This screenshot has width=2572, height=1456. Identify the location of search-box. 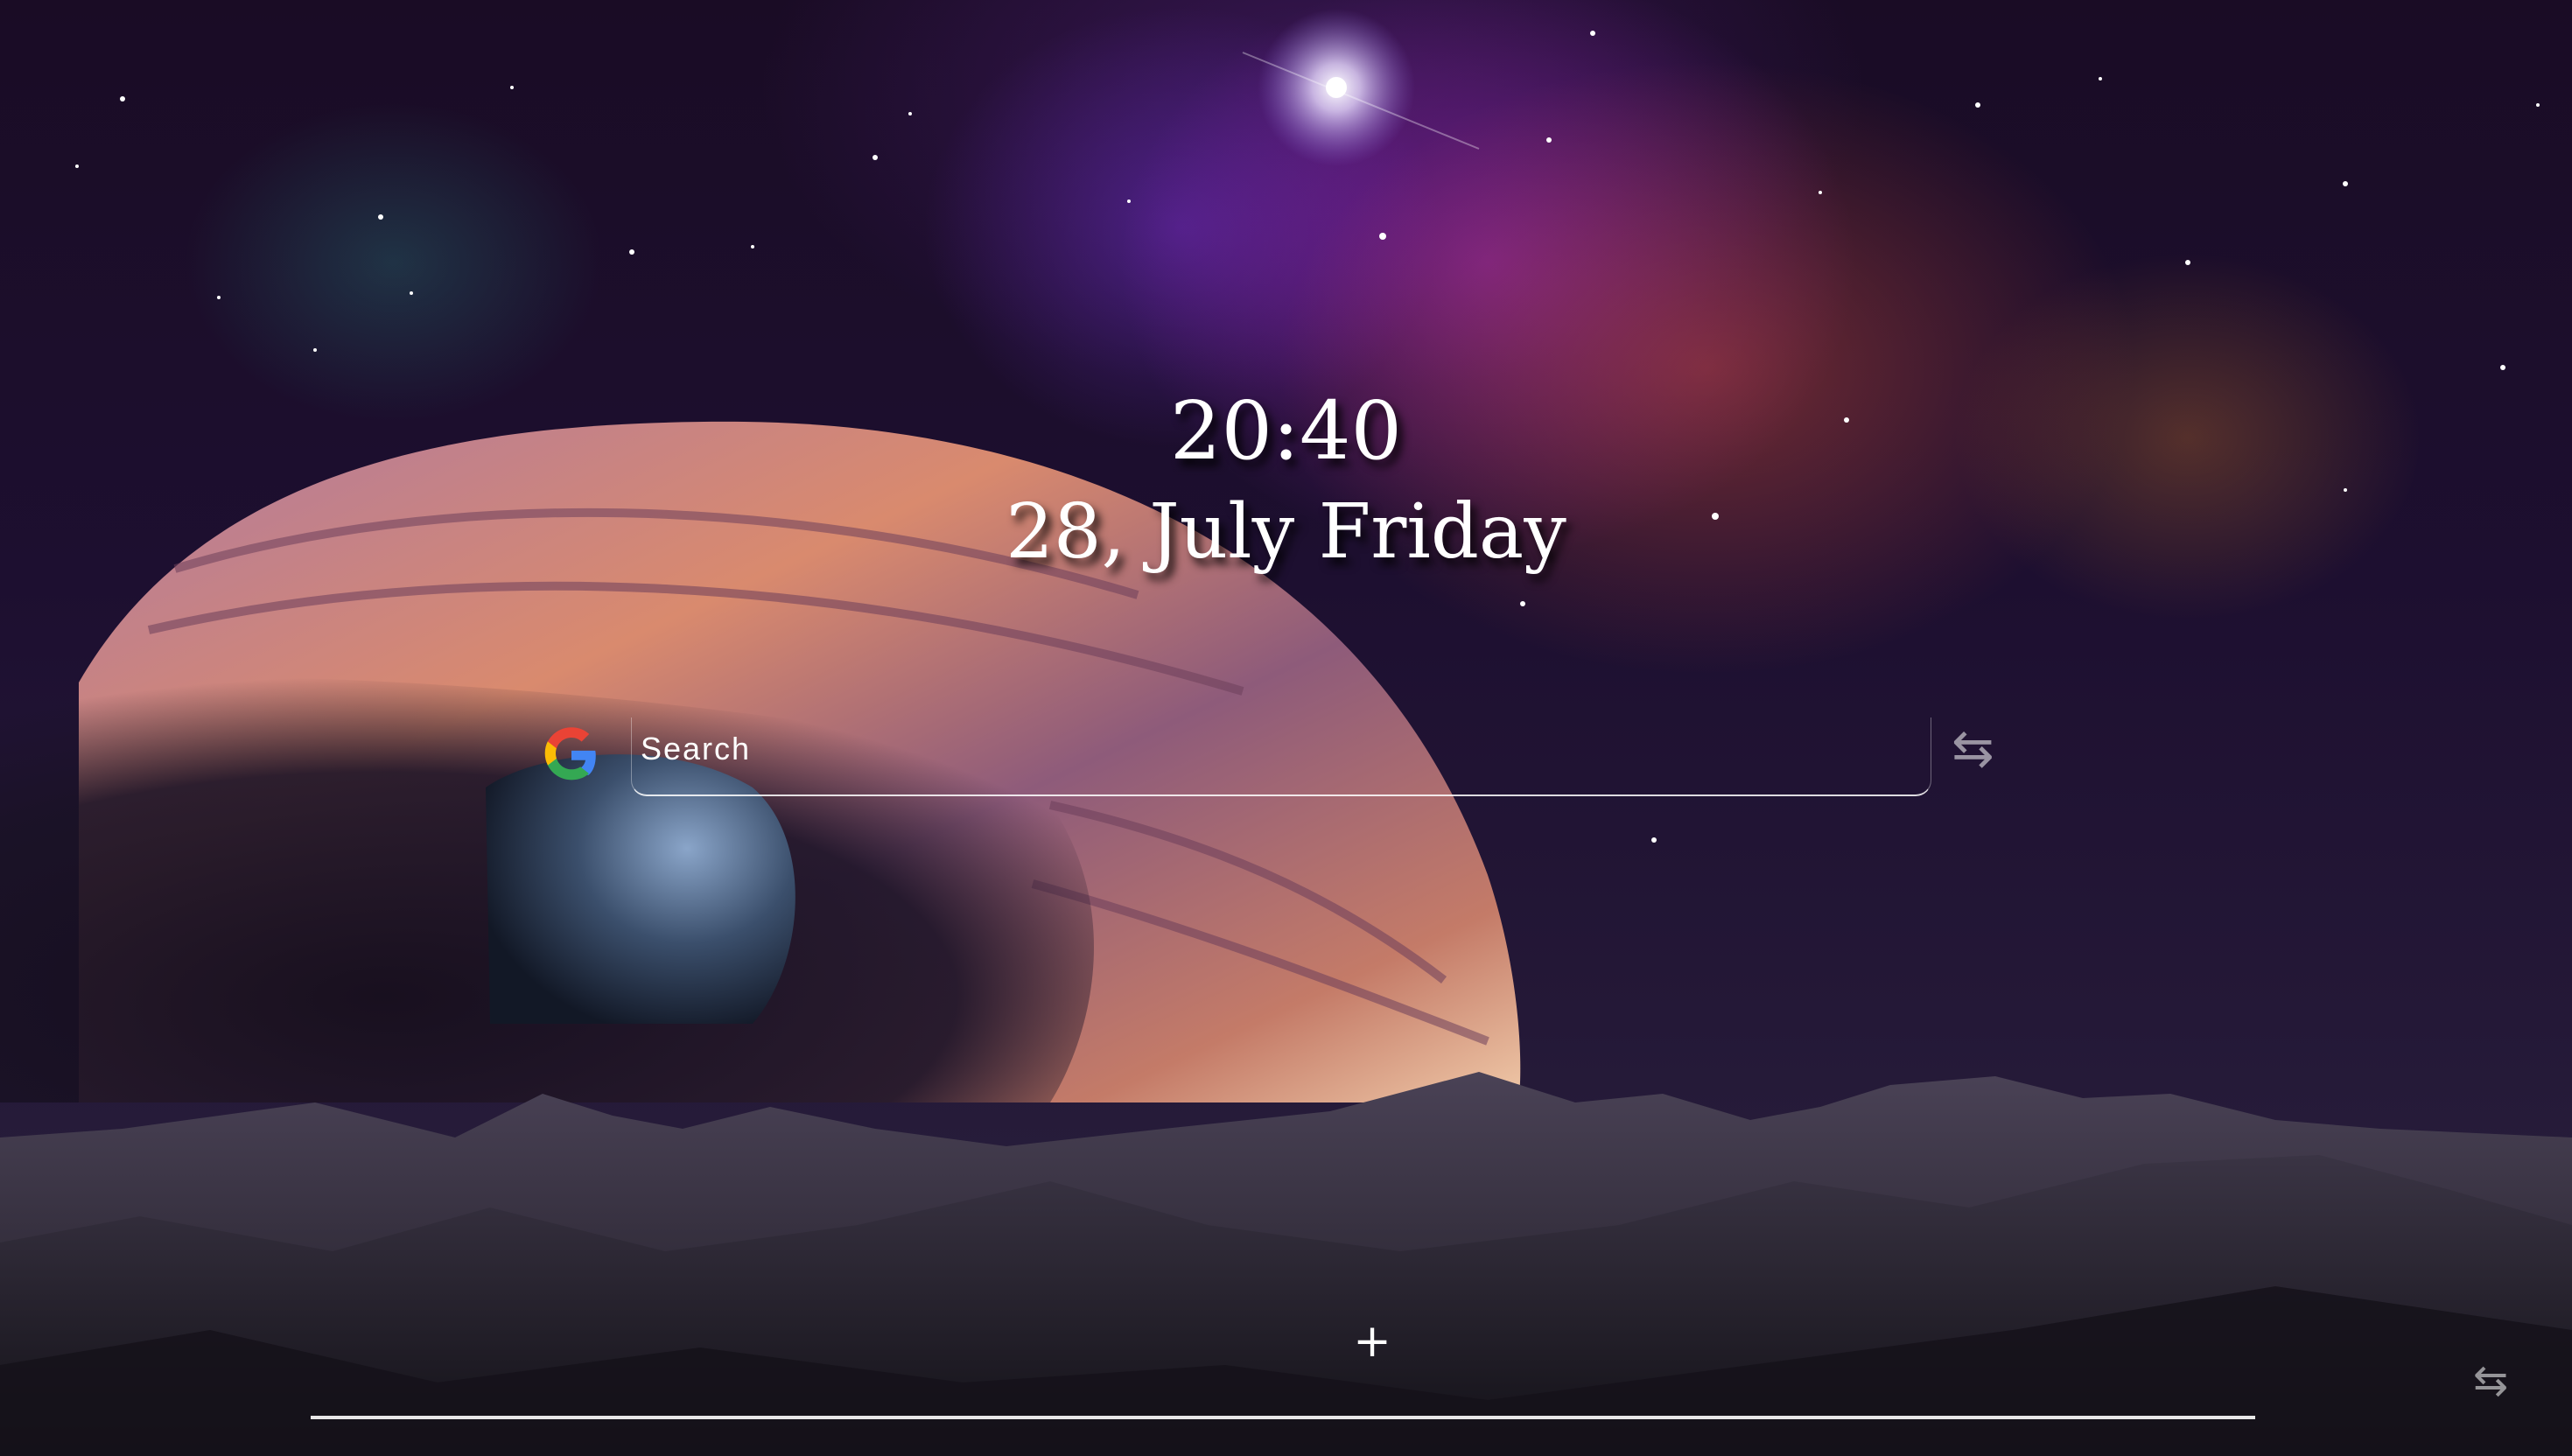
(1281, 757).